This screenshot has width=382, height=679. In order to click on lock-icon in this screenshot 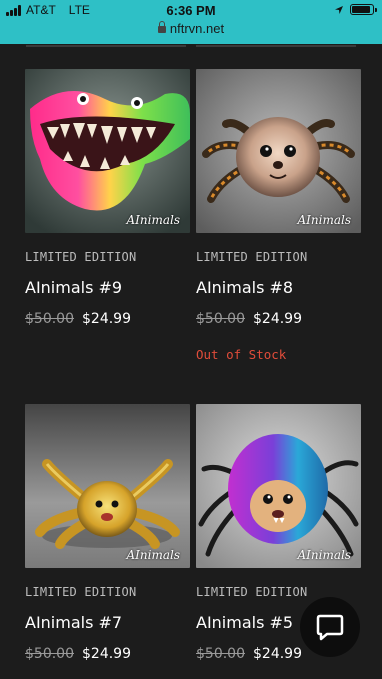, I will do `click(161, 27)`.